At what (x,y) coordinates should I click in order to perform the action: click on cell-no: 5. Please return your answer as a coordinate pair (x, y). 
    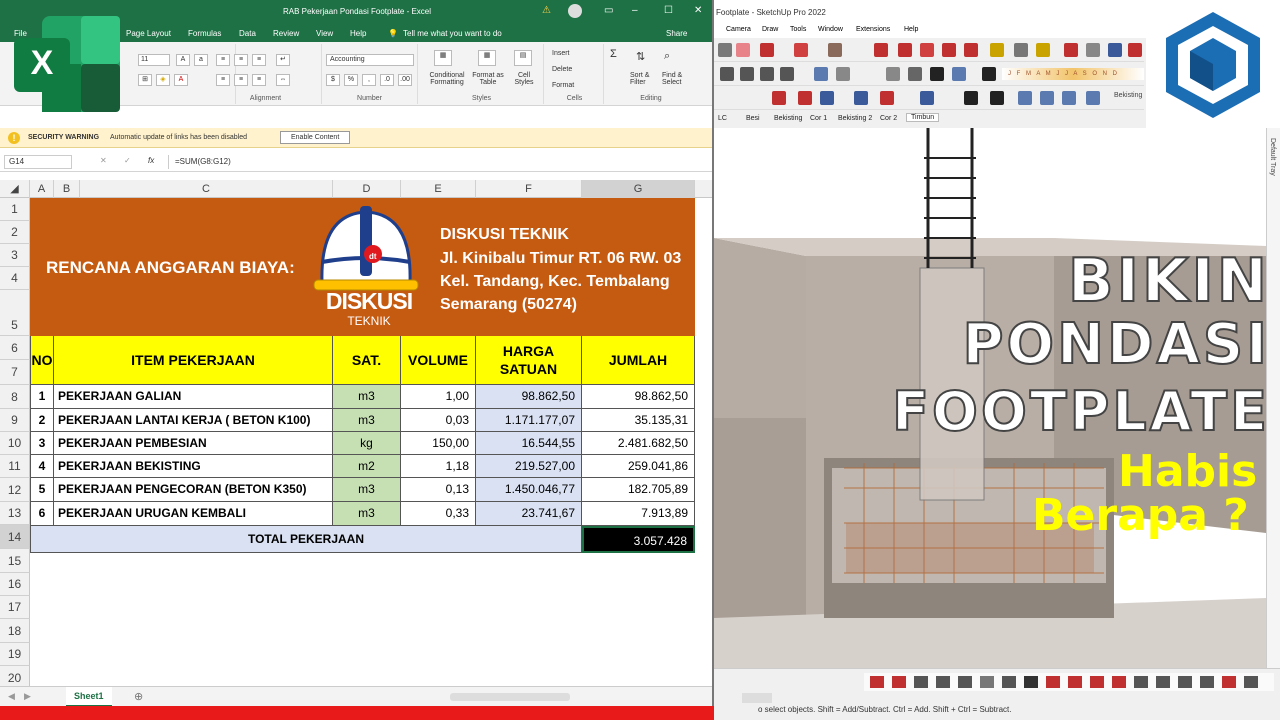
    Looking at the image, I should click on (42, 490).